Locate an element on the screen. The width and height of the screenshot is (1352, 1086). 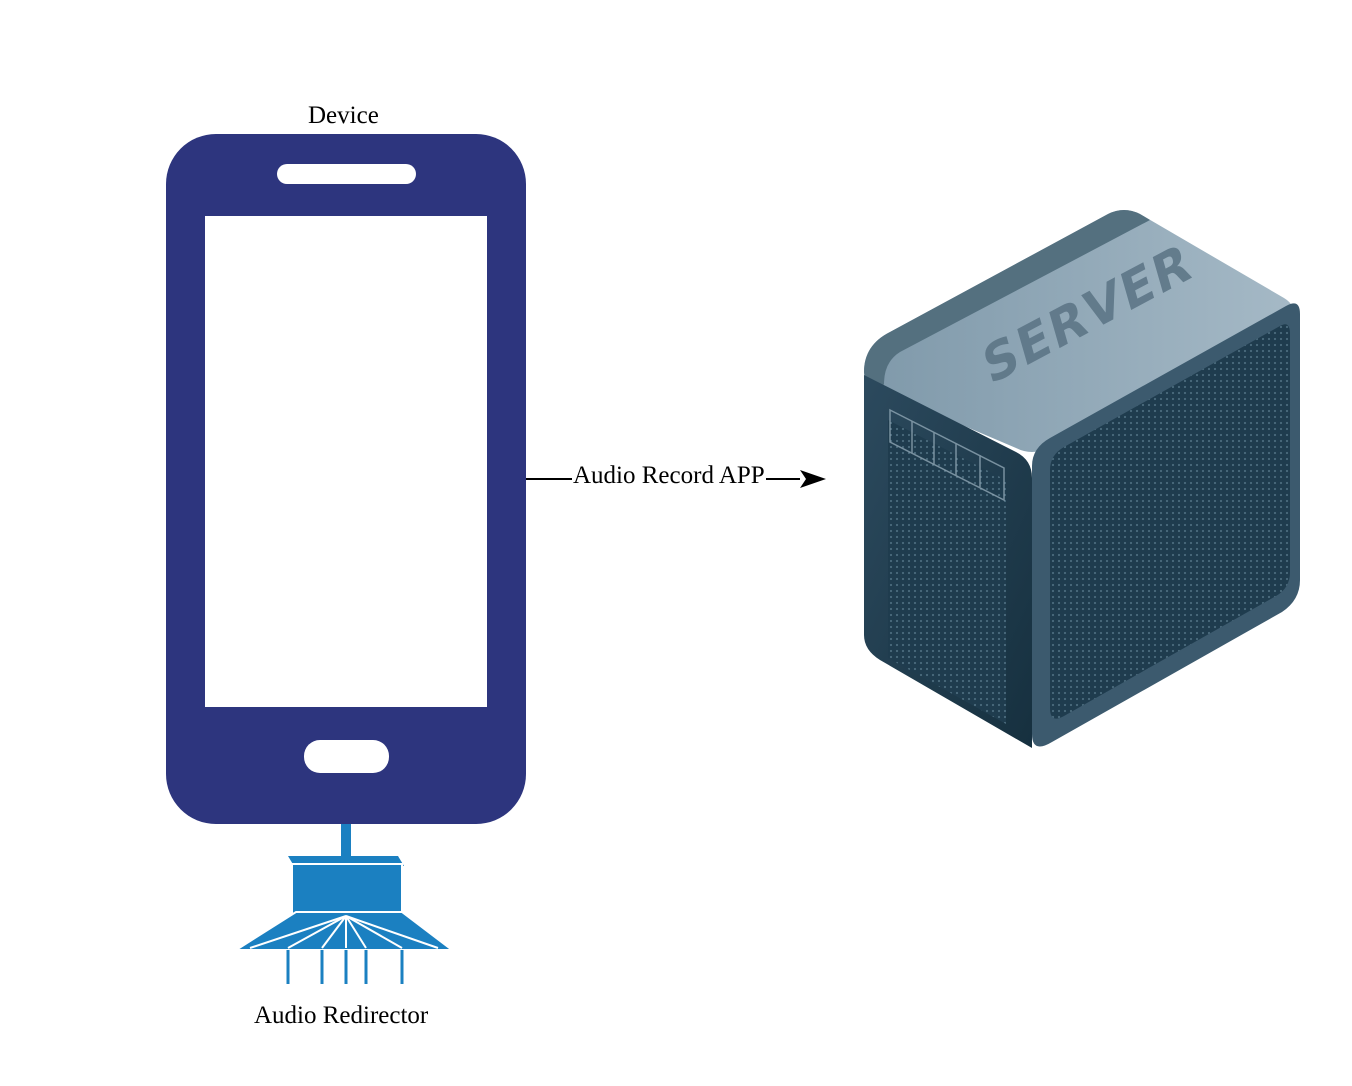
phone-speaker-slot is located at coordinates (346, 174).